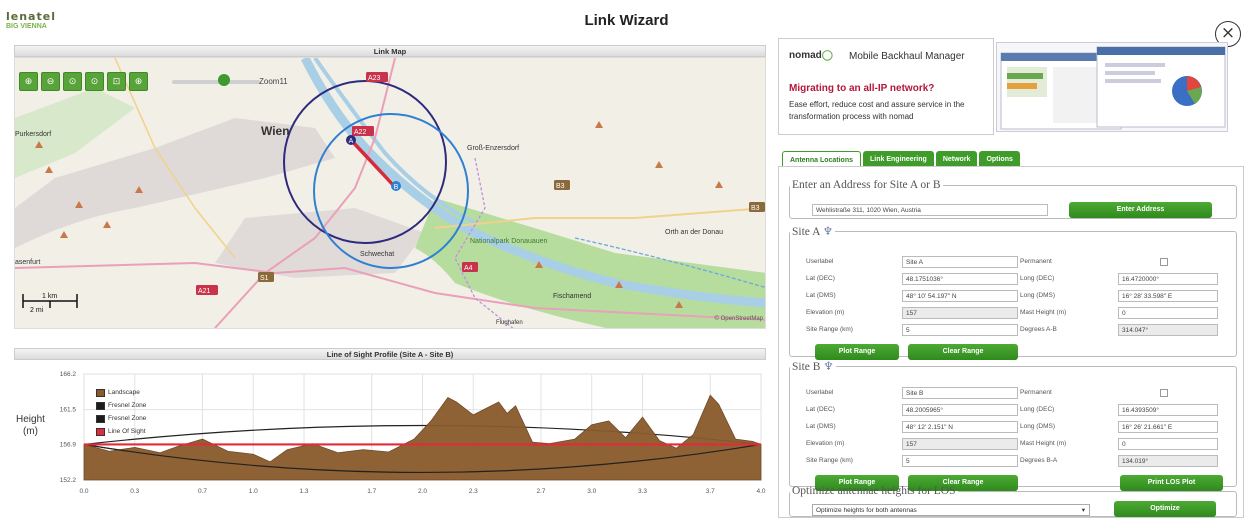 The image size is (1253, 523). Describe the element at coordinates (960, 427) in the screenshot. I see `field-value: 48° 12' 2.151" N` at that location.